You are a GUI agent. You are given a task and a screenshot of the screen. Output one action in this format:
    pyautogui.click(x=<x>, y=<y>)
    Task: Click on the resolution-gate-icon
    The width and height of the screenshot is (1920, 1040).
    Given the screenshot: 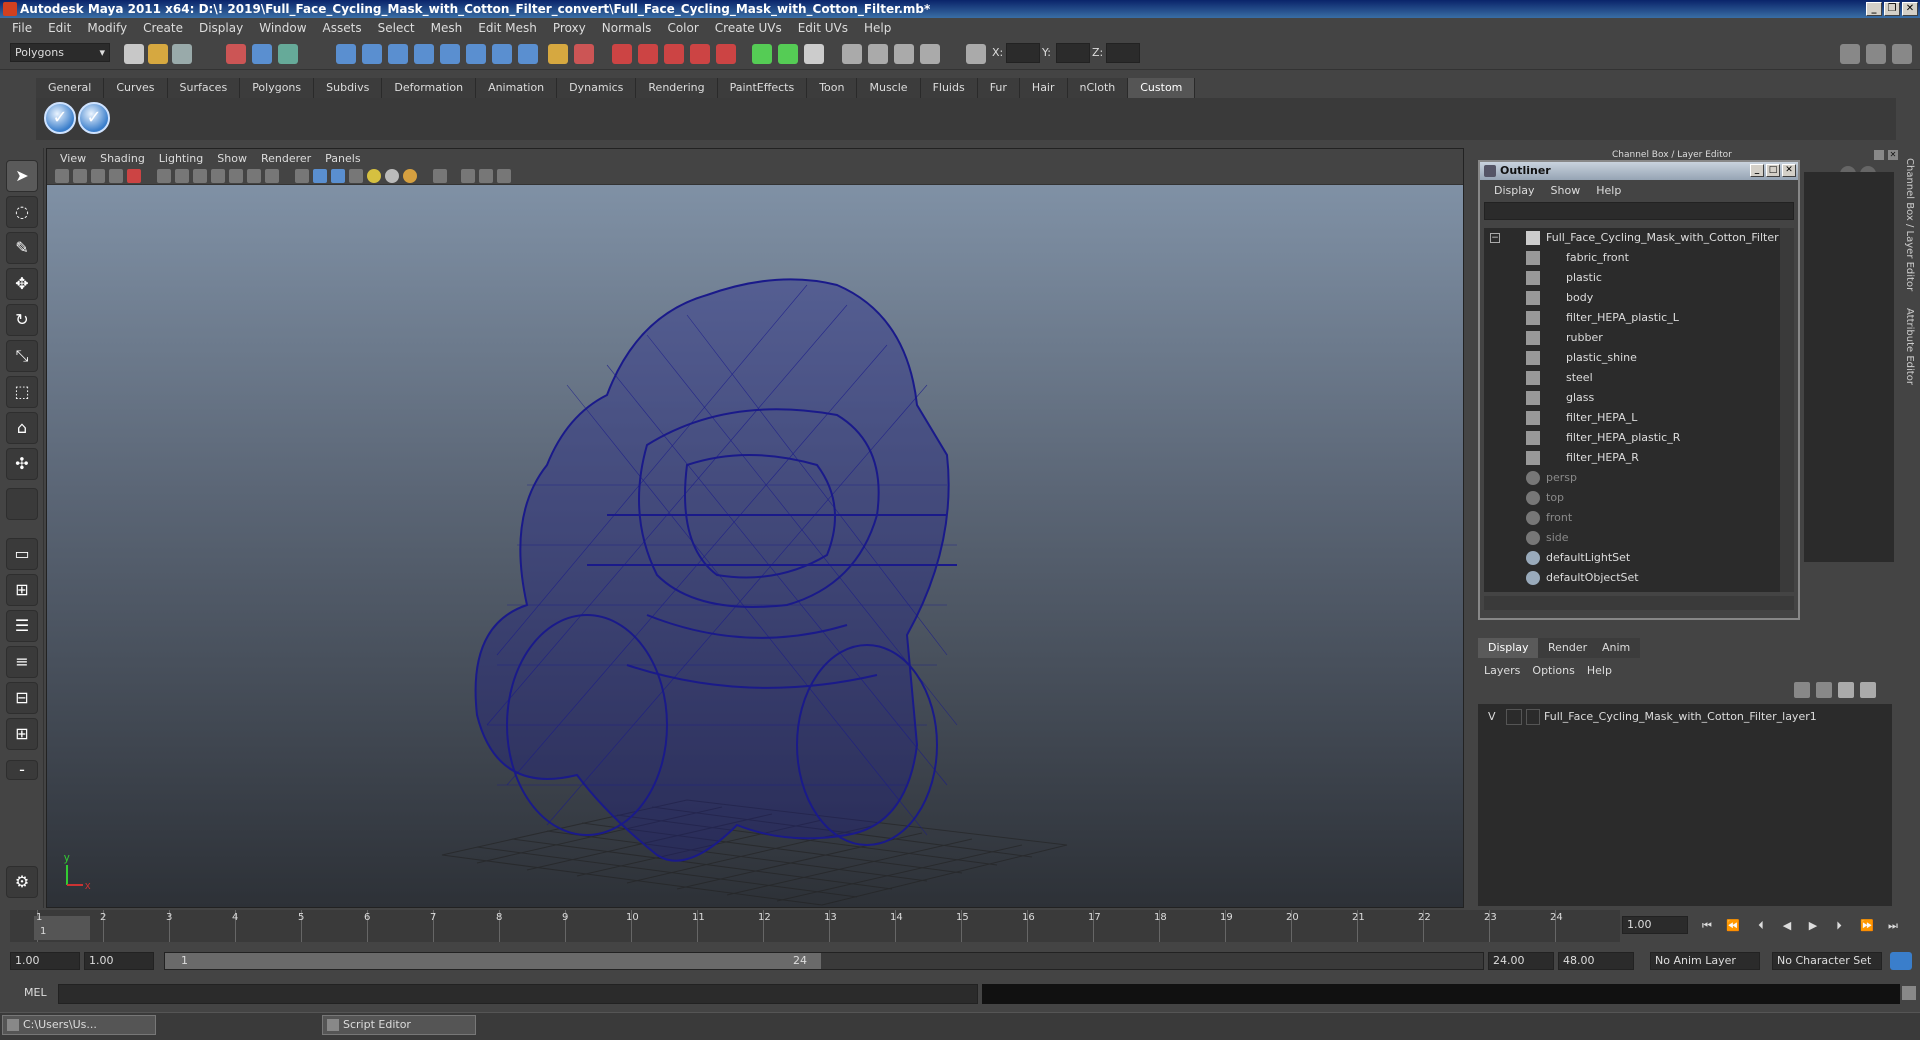 What is the action you would take?
    pyautogui.click(x=200, y=176)
    